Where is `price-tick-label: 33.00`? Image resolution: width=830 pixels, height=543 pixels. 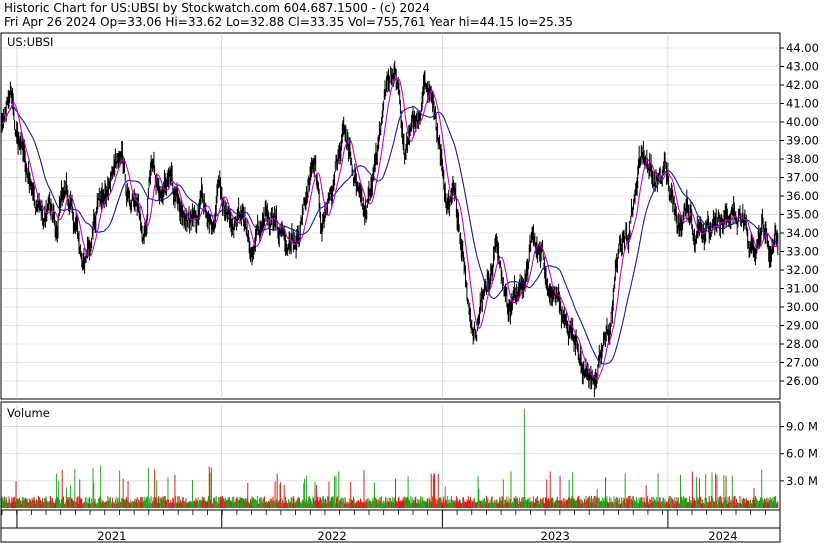 price-tick-label: 33.00 is located at coordinates (802, 252).